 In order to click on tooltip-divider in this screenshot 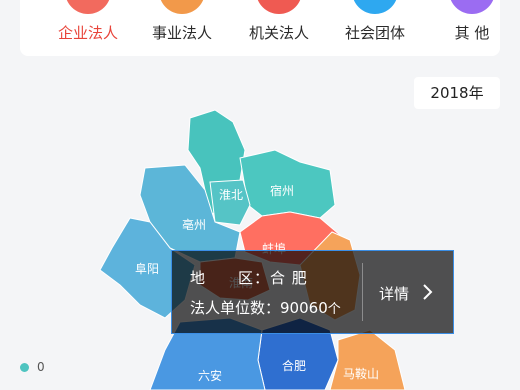, I will do `click(362, 292)`.